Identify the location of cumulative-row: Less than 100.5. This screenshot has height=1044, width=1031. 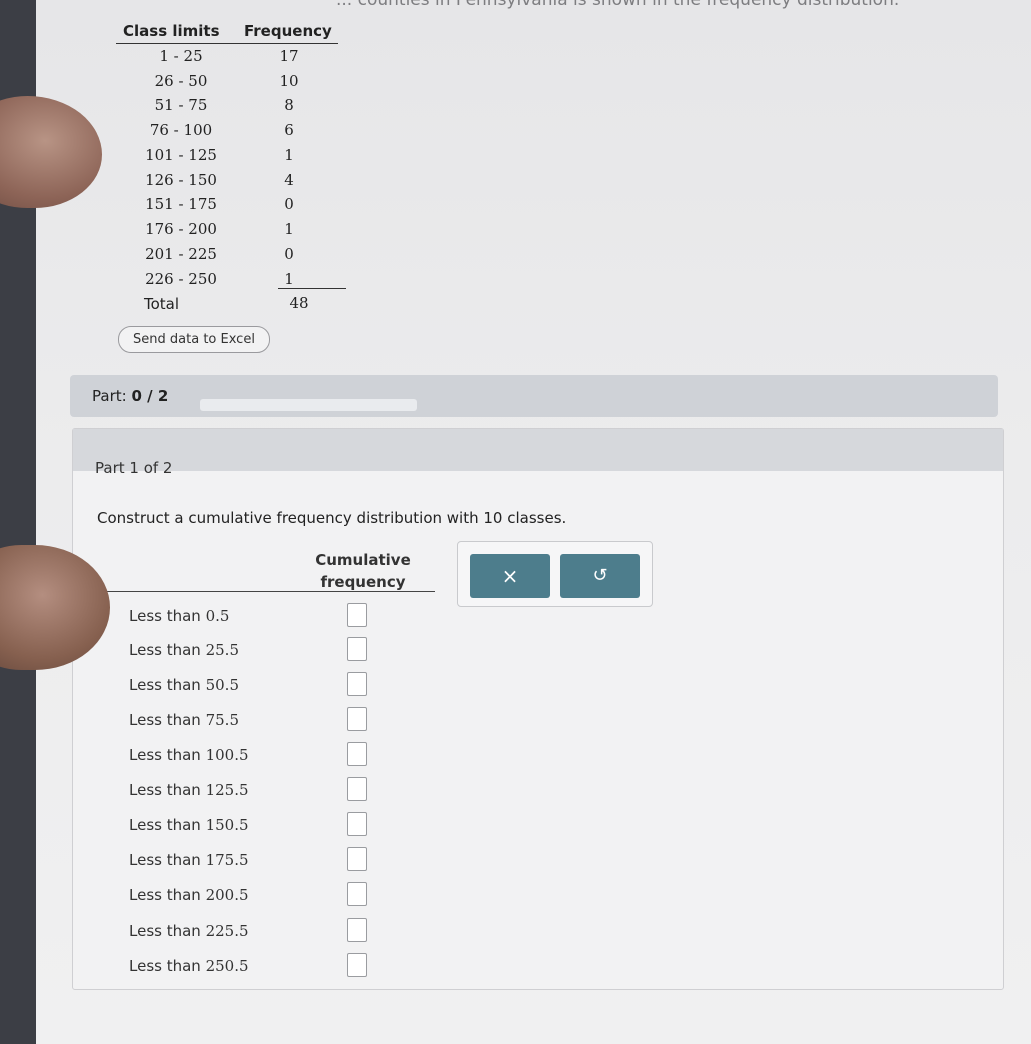
(299, 757).